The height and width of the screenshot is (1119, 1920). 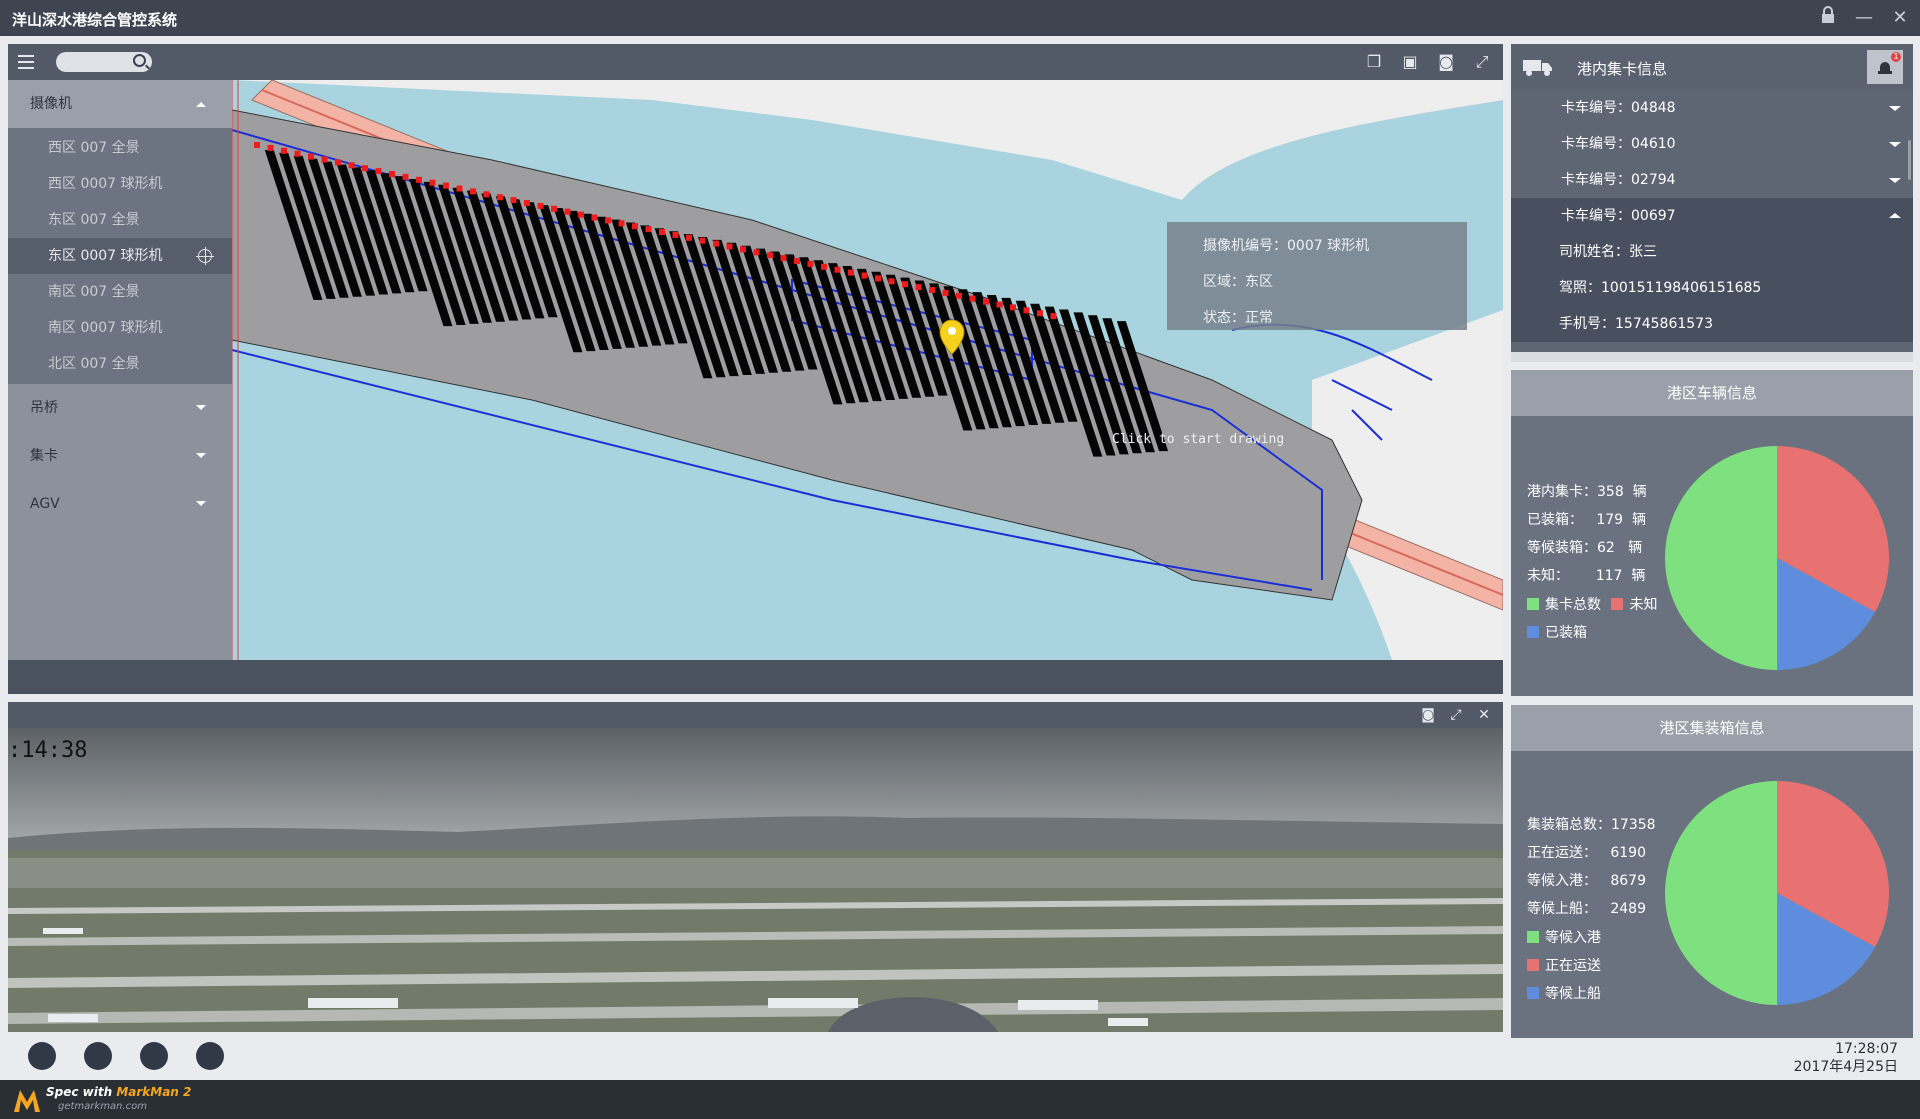 I want to click on camera-item-active: 东区 0007 球形机, so click(x=120, y=256).